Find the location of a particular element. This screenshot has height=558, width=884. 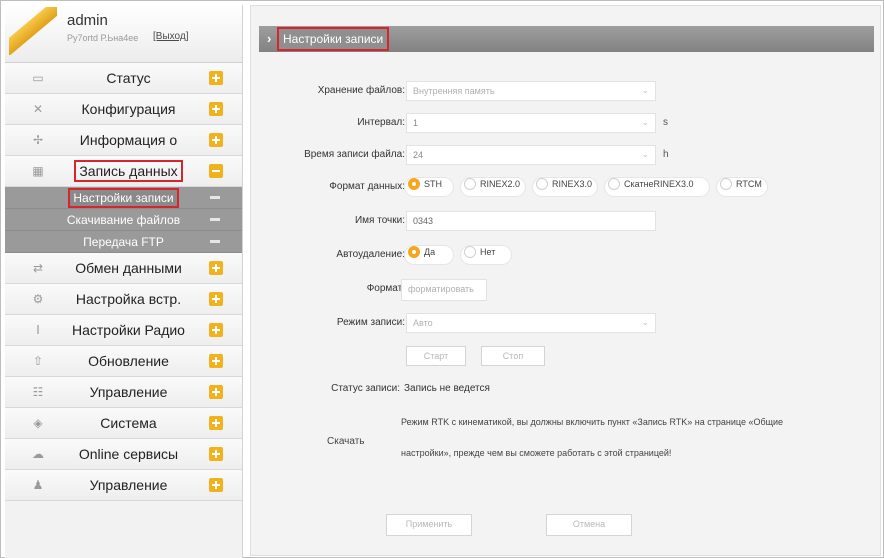

submenu-item-recording-settings: Настройки записи is located at coordinates (123, 198).